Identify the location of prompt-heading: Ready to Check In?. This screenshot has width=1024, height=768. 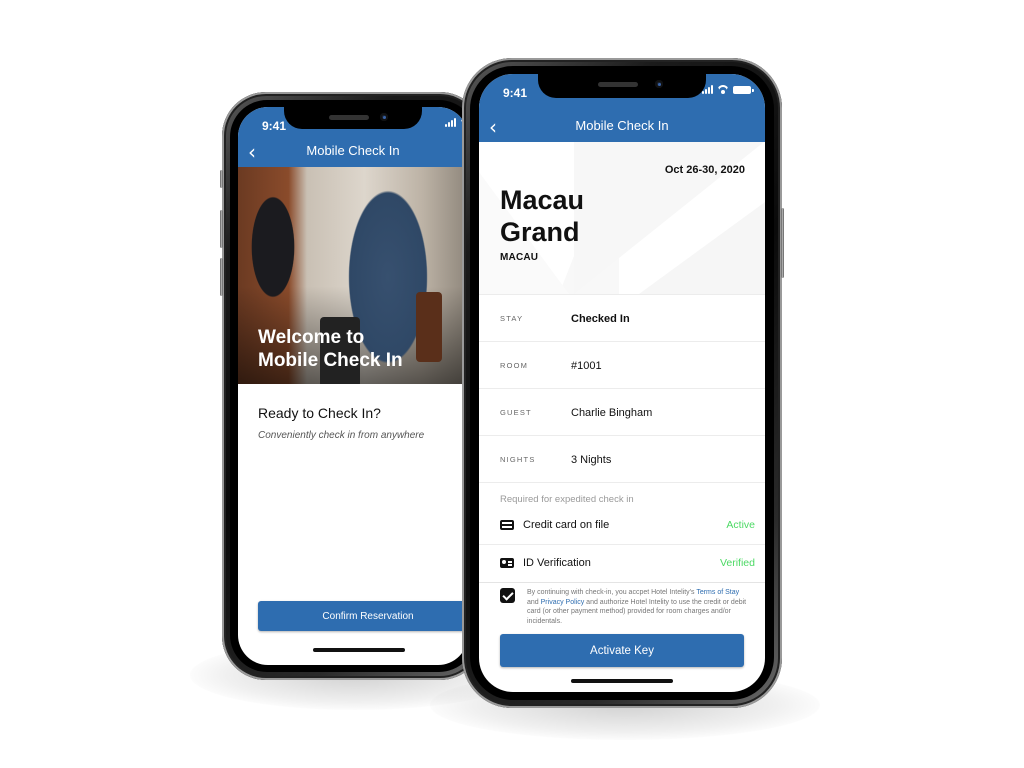
(319, 413).